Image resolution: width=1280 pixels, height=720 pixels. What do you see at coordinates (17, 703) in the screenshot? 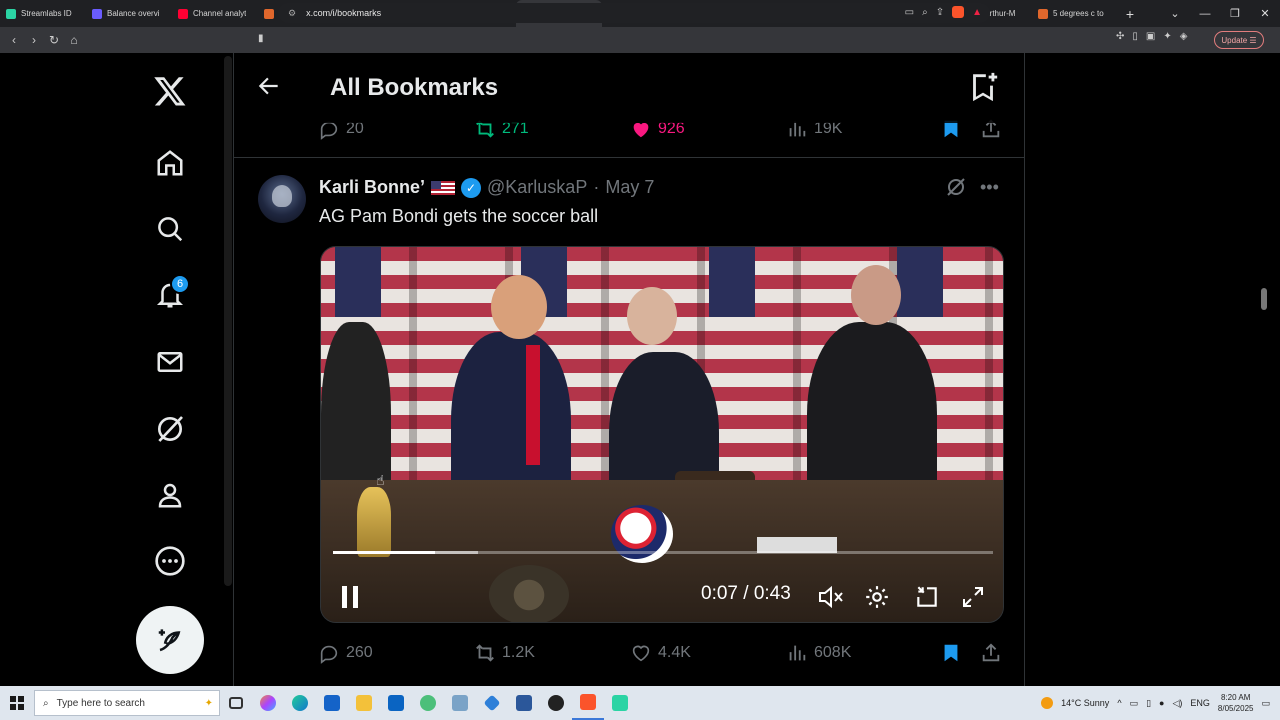
I see `windows-start-icon` at bounding box center [17, 703].